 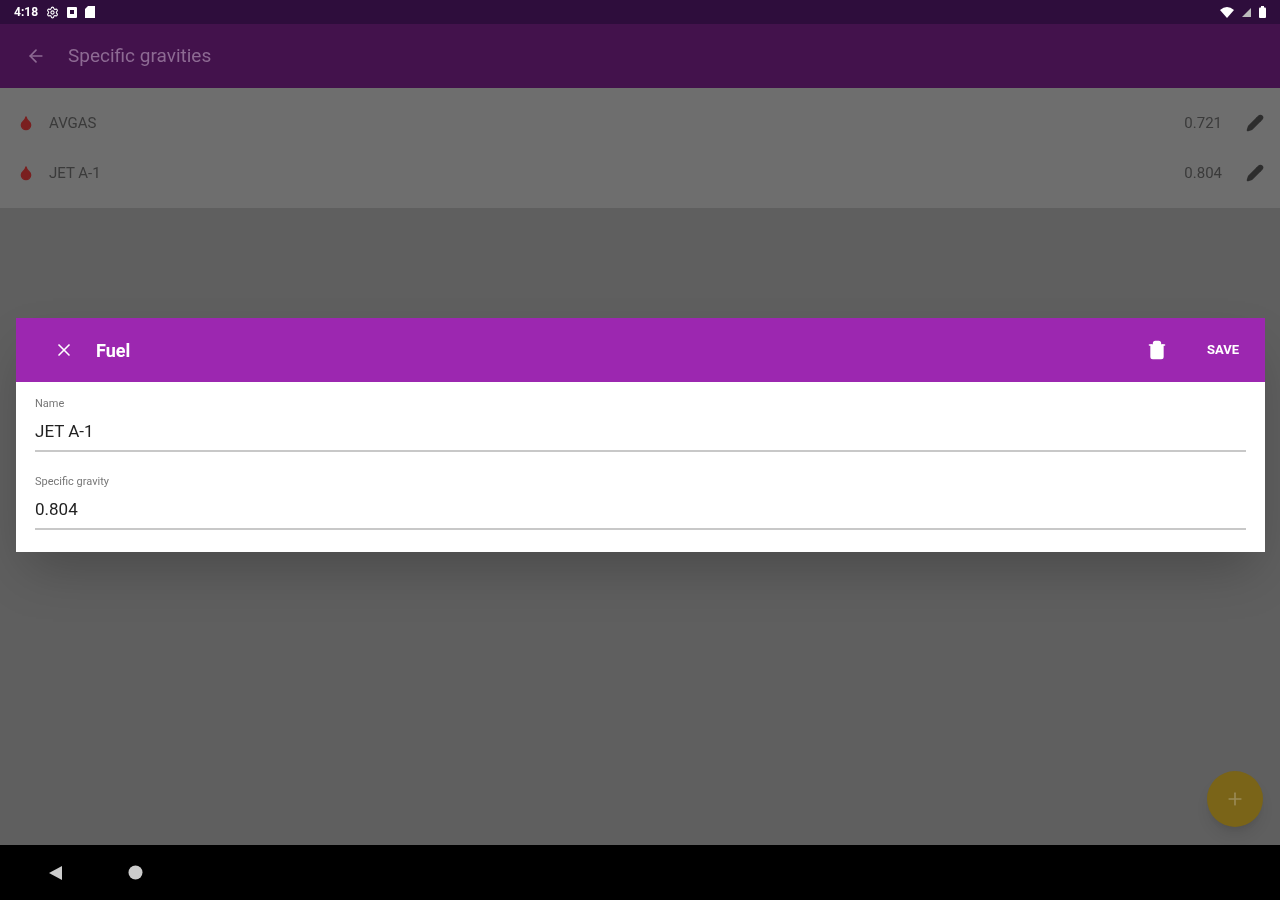 What do you see at coordinates (640, 513) in the screenshot?
I see `text-field: 0.804` at bounding box center [640, 513].